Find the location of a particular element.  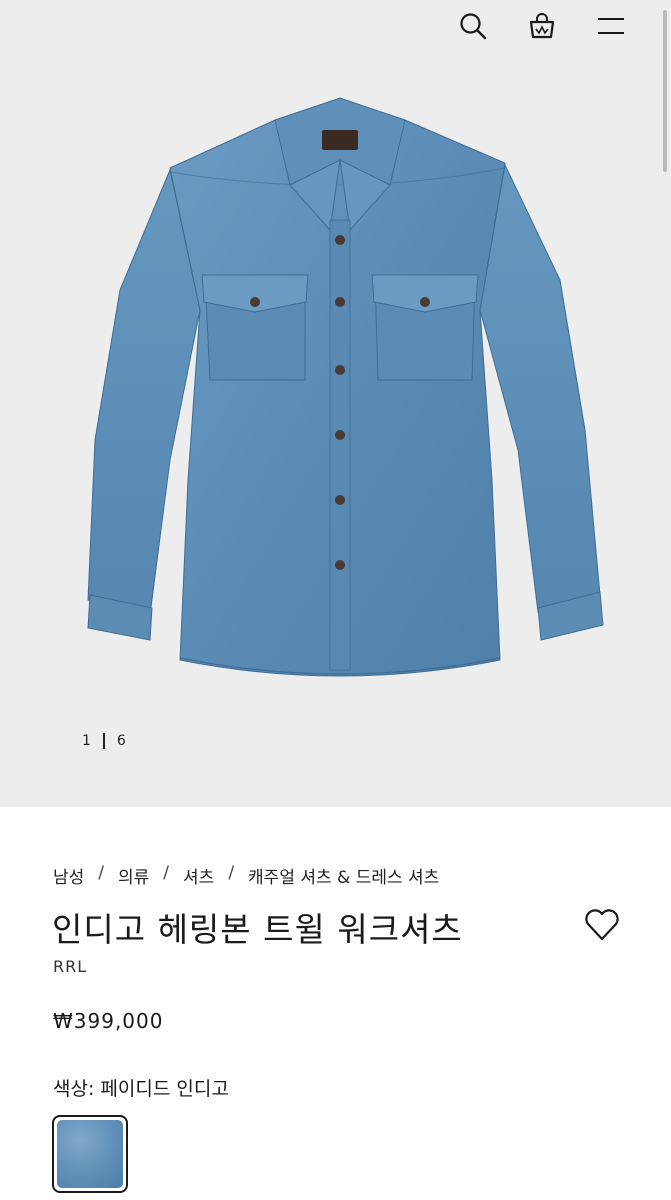

swatch-fabric-image is located at coordinates (90, 1154).